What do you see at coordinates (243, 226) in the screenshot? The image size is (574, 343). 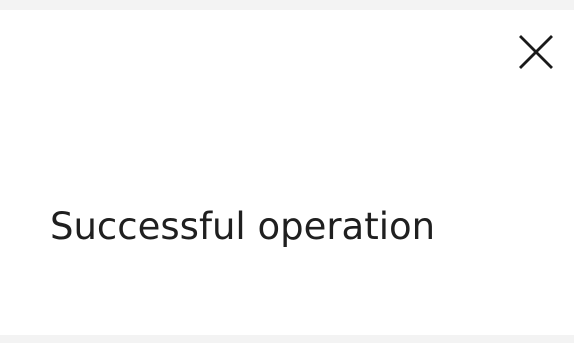 I see `status-message: Successful operation` at bounding box center [243, 226].